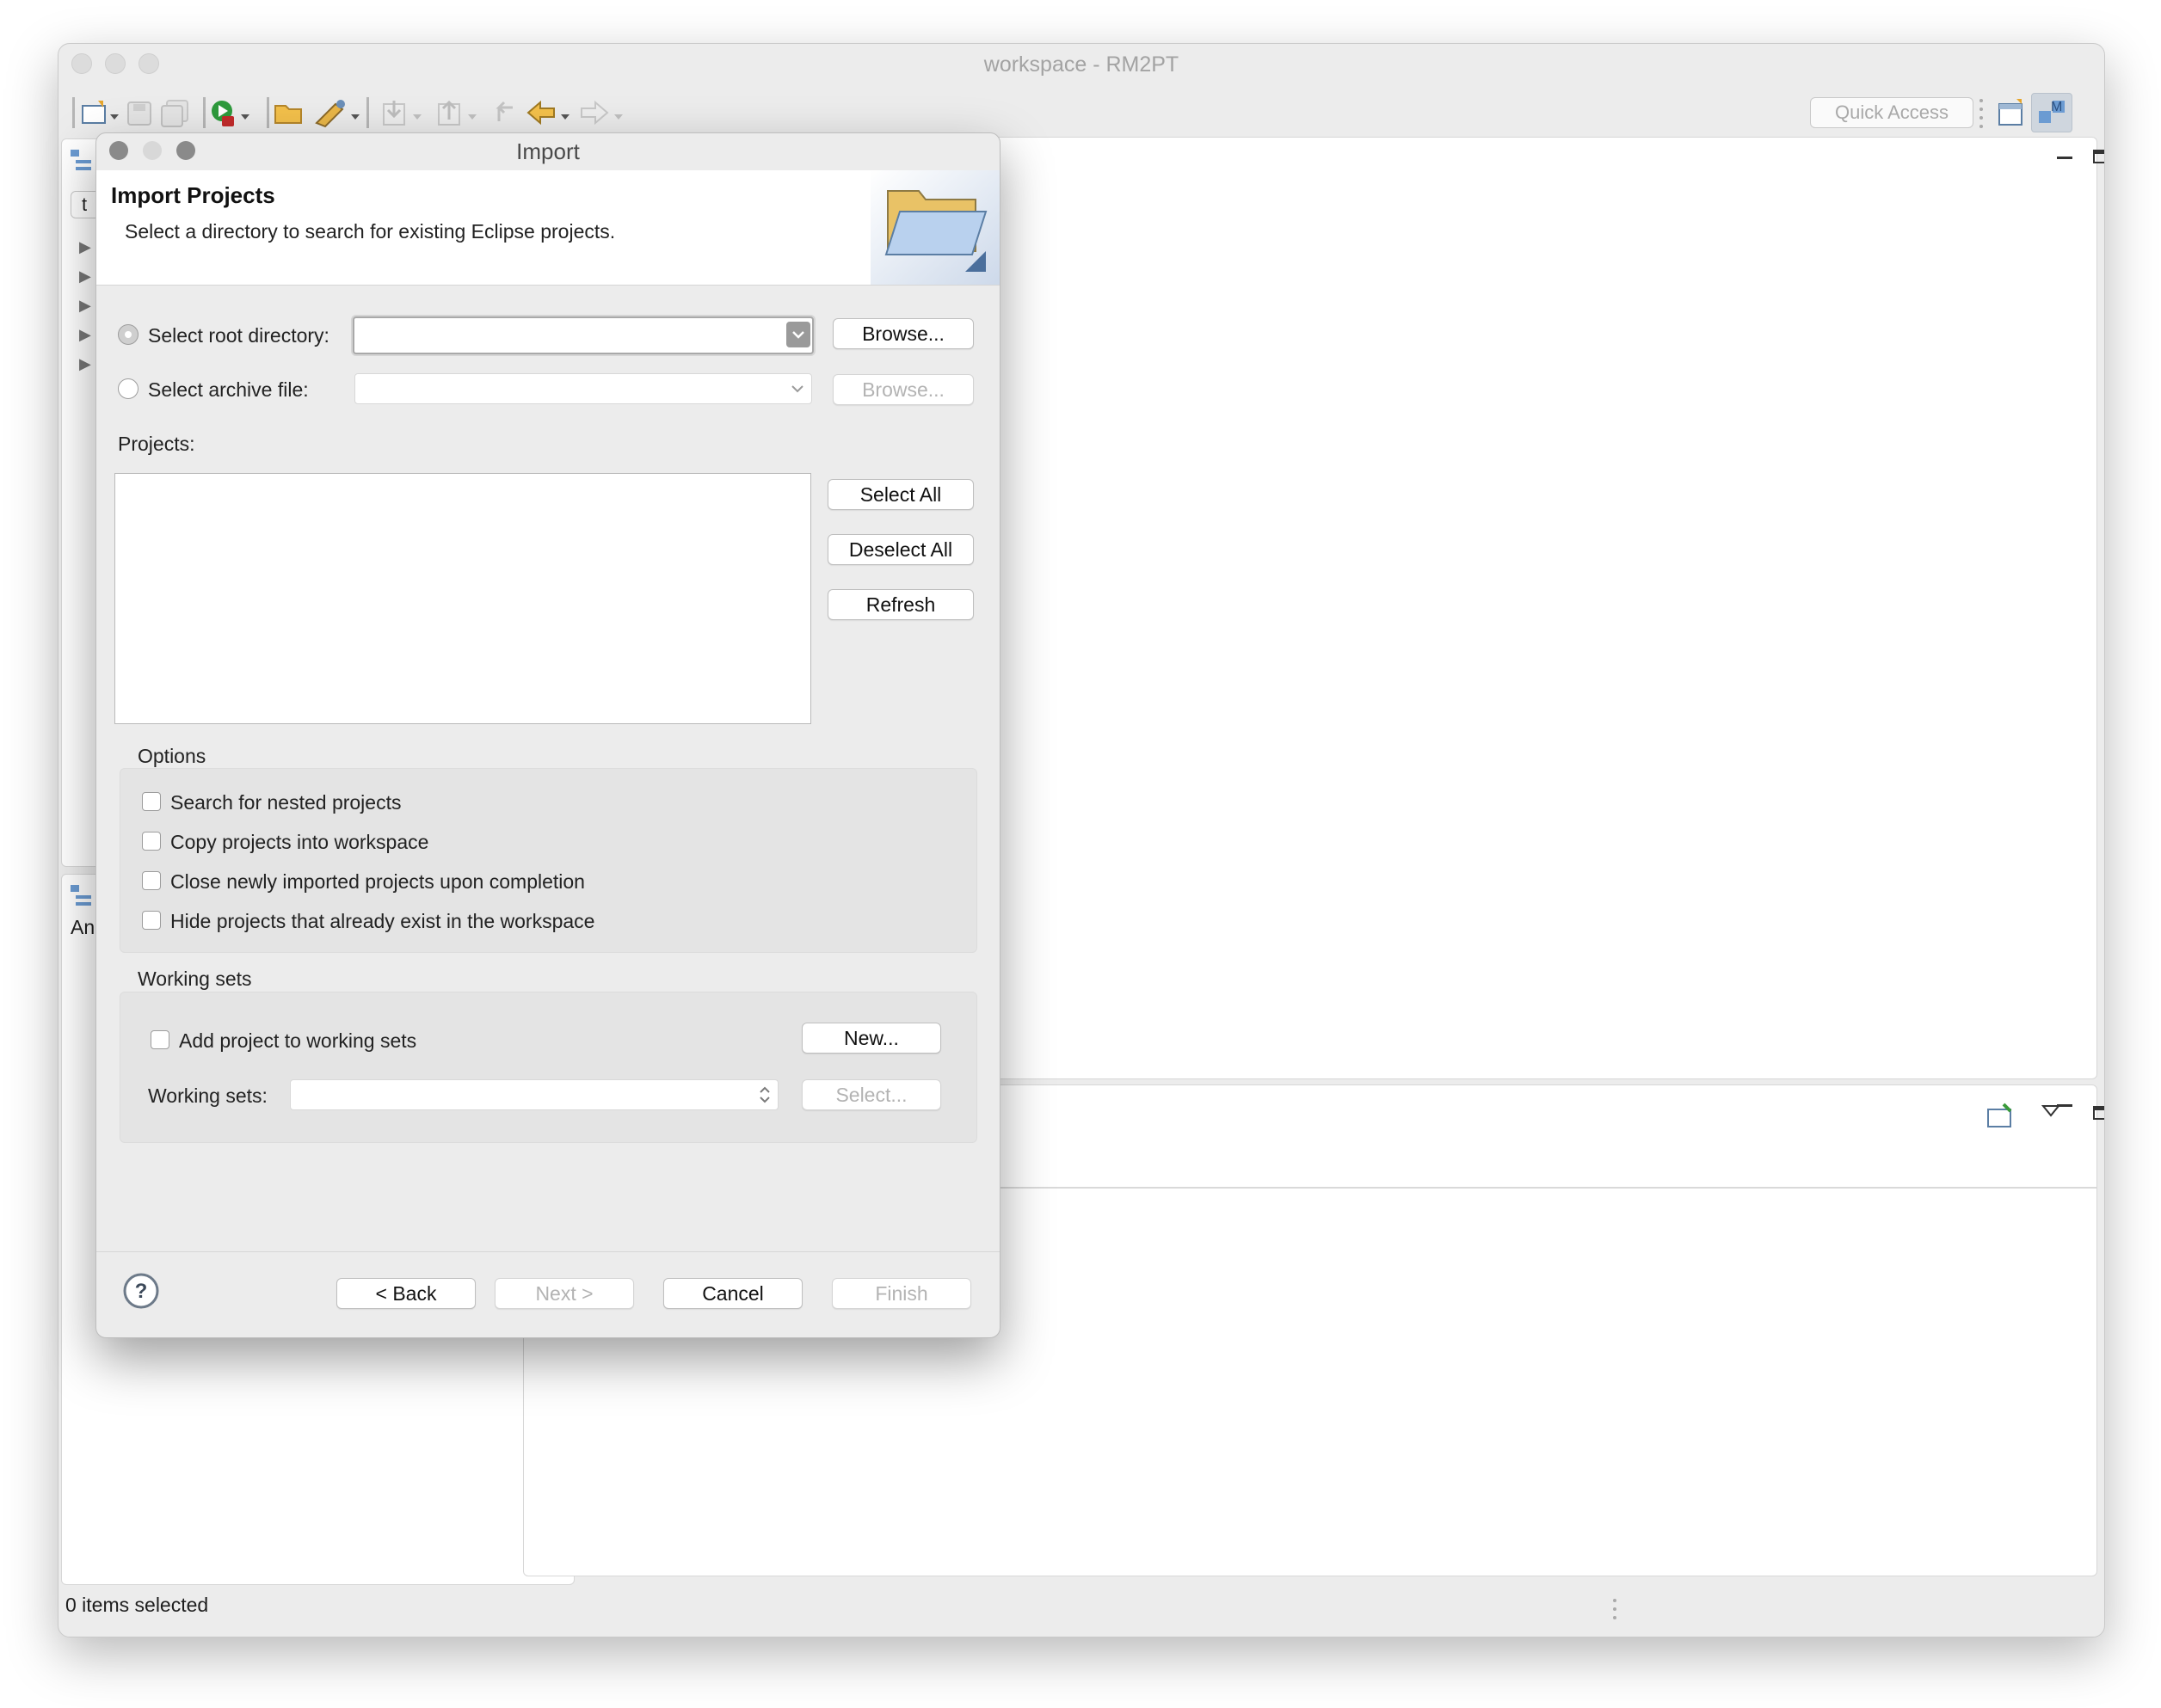  Describe the element at coordinates (583, 335) in the screenshot. I see `root-directory-combo` at that location.